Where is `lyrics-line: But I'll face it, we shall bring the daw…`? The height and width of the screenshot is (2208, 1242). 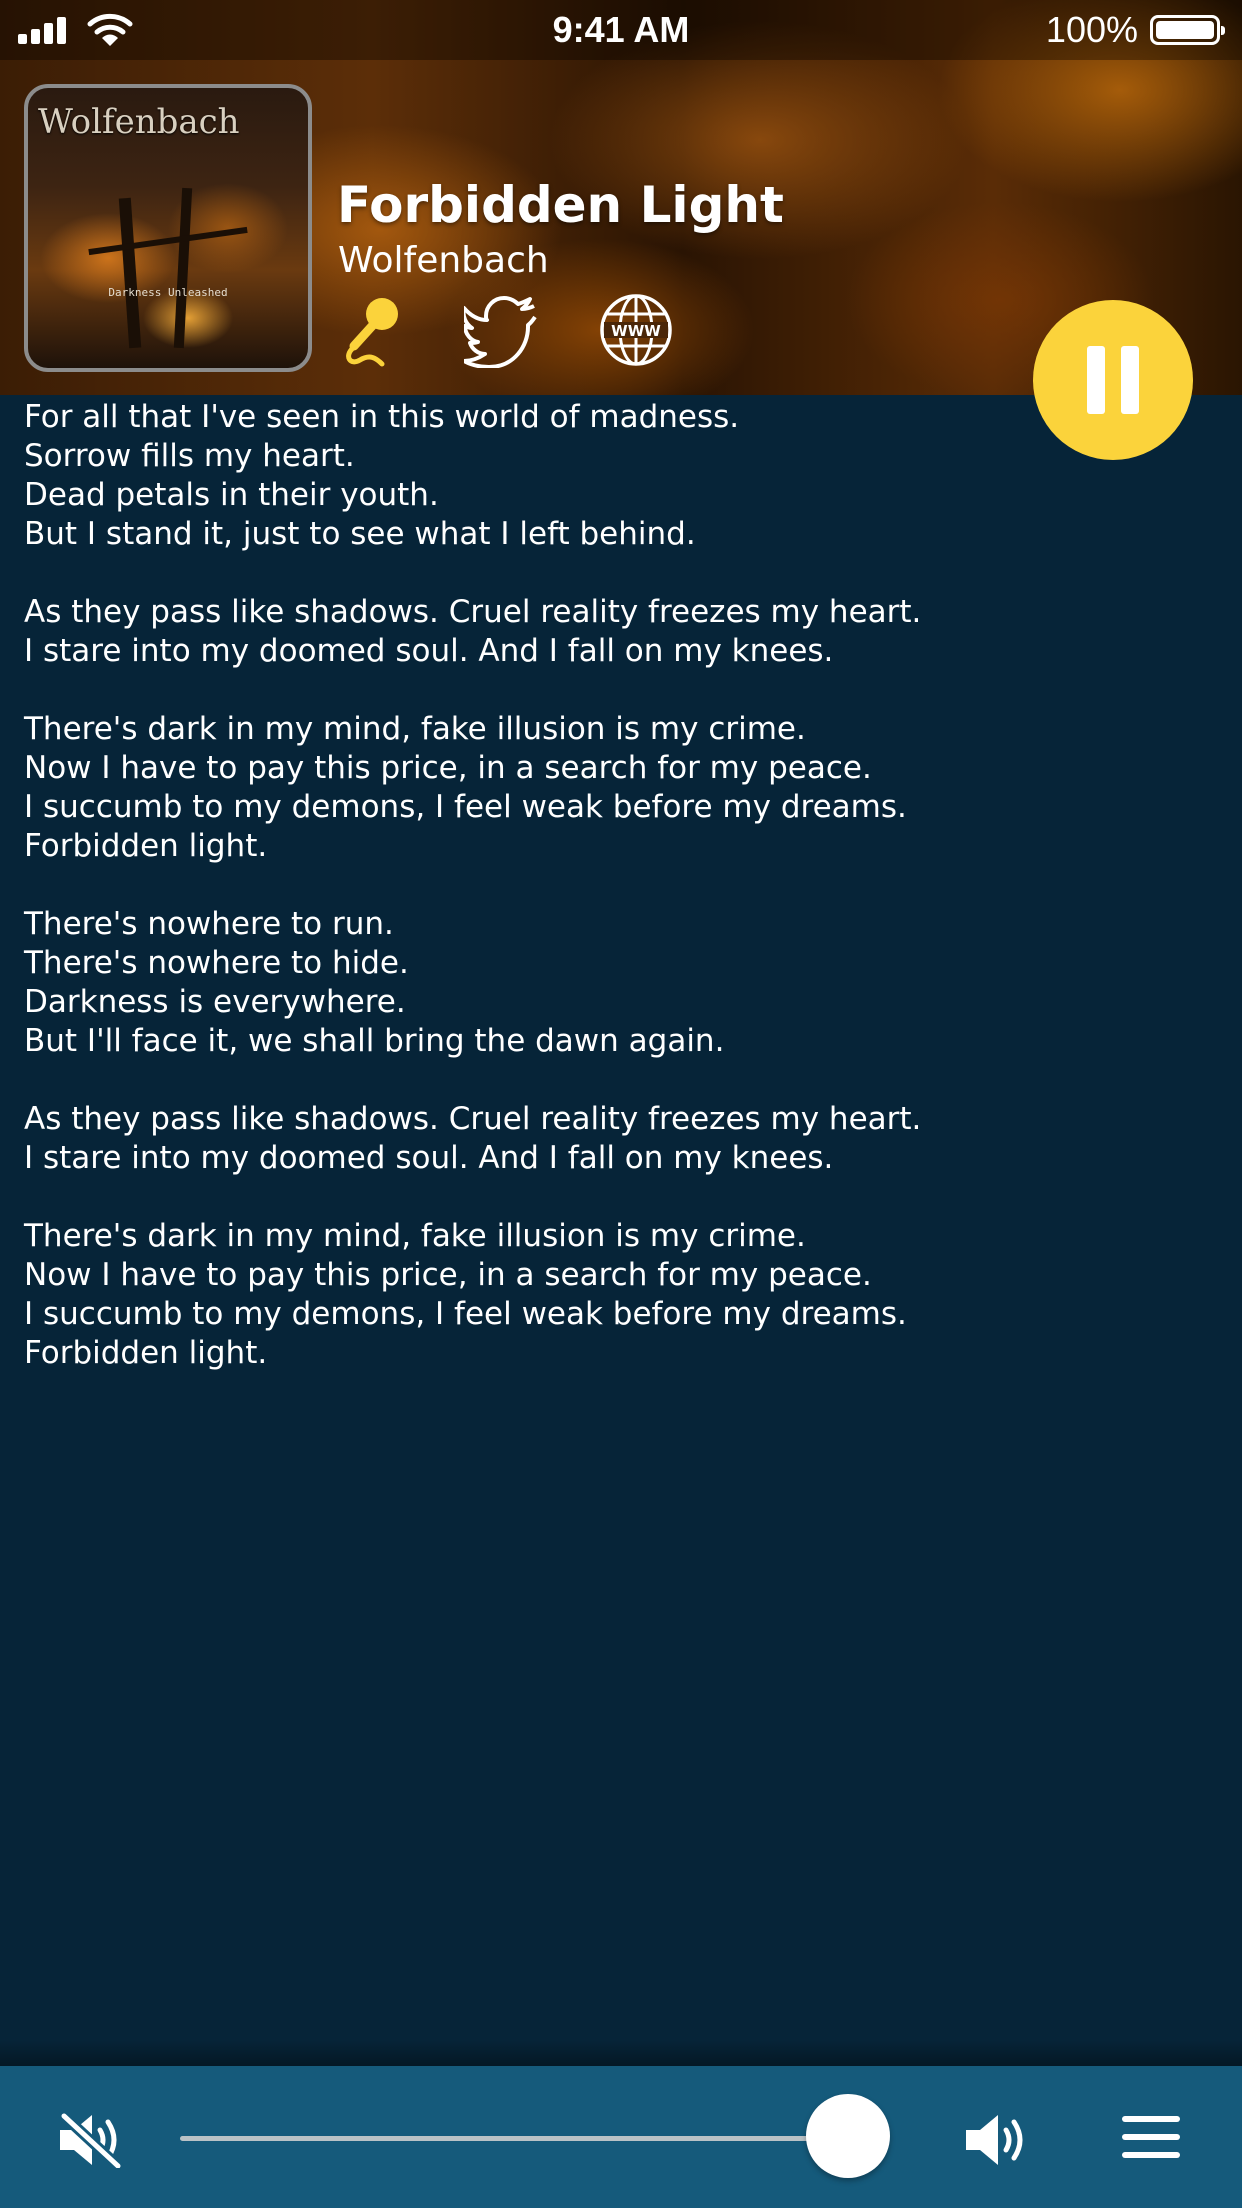
lyrics-line: But I'll face it, we shall bring the daw… is located at coordinates (374, 1041).